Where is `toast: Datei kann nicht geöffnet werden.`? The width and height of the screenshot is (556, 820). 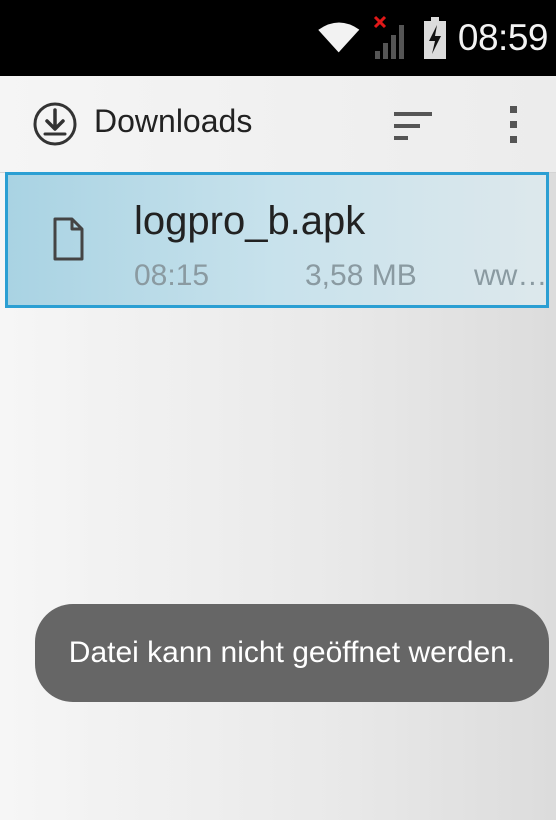 toast: Datei kann nicht geöffnet werden. is located at coordinates (292, 653).